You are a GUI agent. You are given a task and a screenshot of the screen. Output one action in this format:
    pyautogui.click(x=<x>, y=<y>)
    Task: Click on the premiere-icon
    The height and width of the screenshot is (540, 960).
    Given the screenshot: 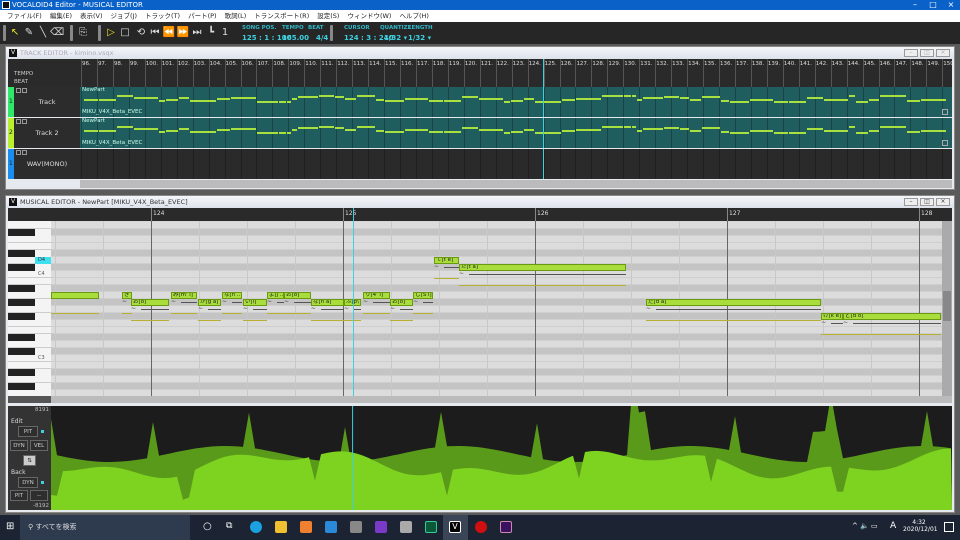 What is the action you would take?
    pyautogui.click(x=506, y=527)
    